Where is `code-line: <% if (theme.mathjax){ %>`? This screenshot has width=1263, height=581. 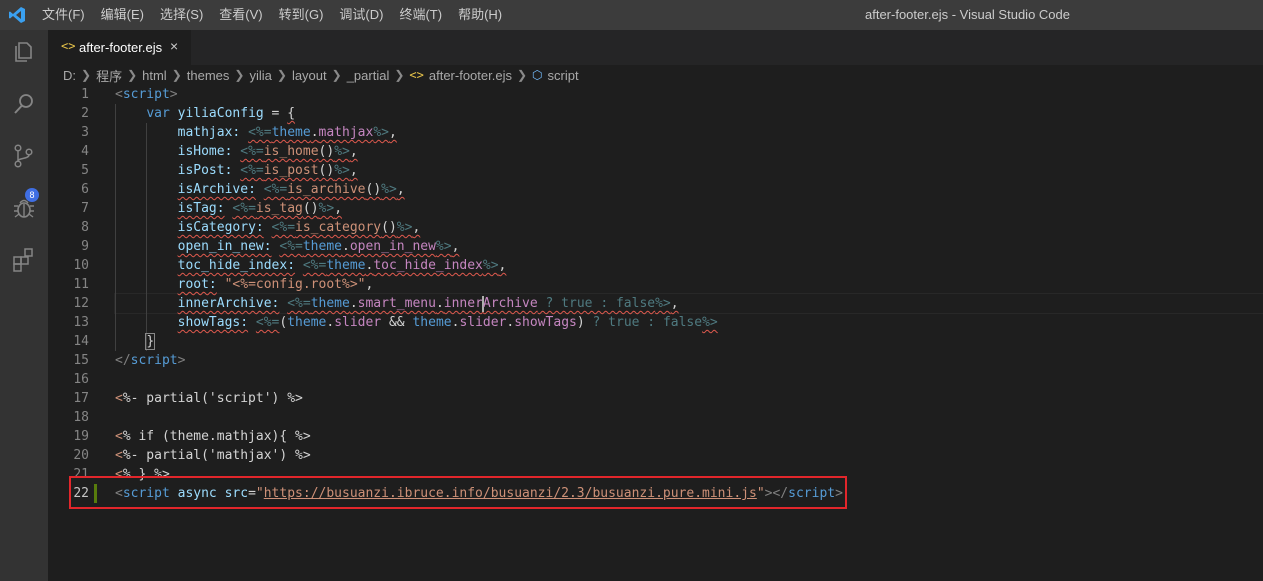 code-line: <% if (theme.mathjax){ %> is located at coordinates (213, 436).